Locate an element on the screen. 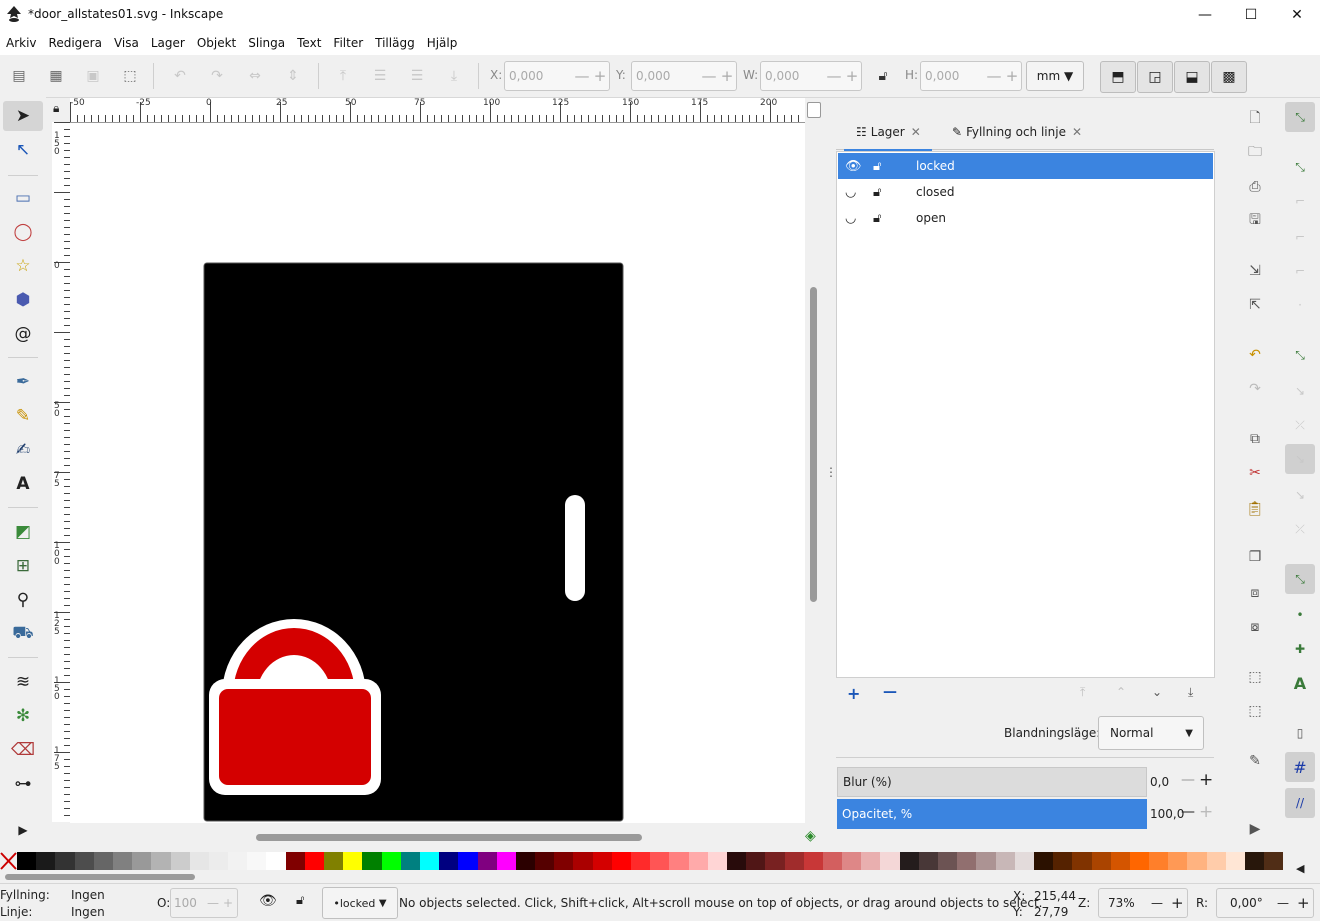 The width and height of the screenshot is (1320, 921). blur-value: 0,0 is located at coordinates (1159, 782).